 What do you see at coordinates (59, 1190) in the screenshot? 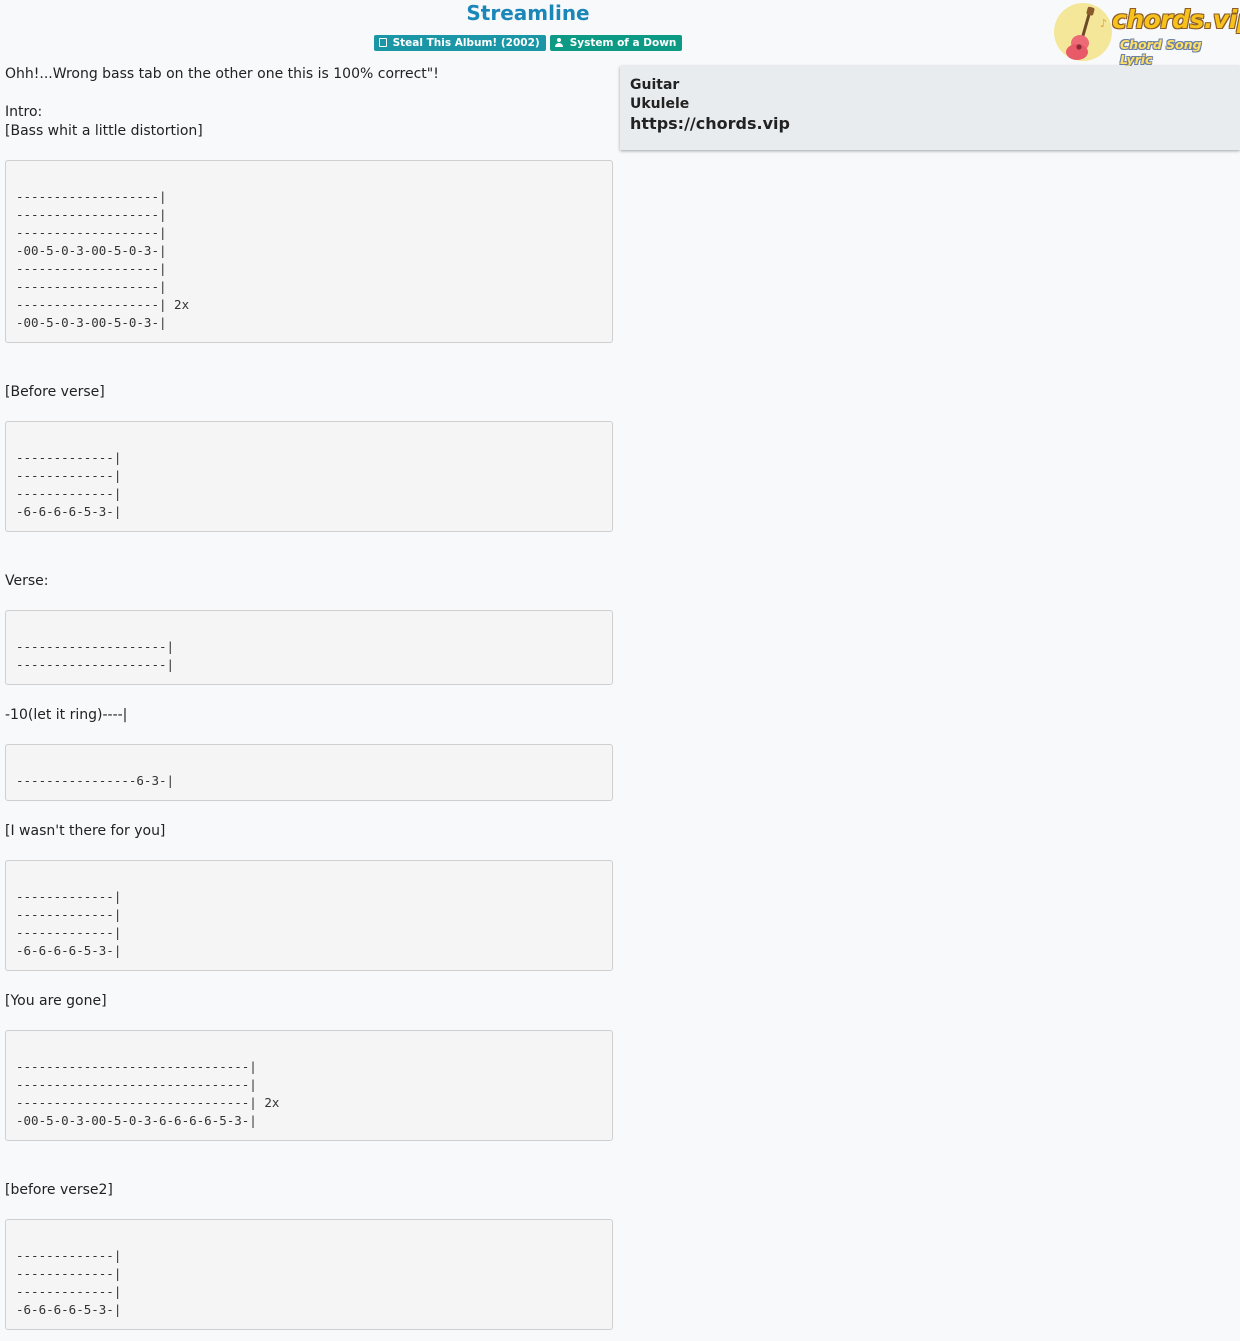
I see `section-before-verse2: [before verse2]` at bounding box center [59, 1190].